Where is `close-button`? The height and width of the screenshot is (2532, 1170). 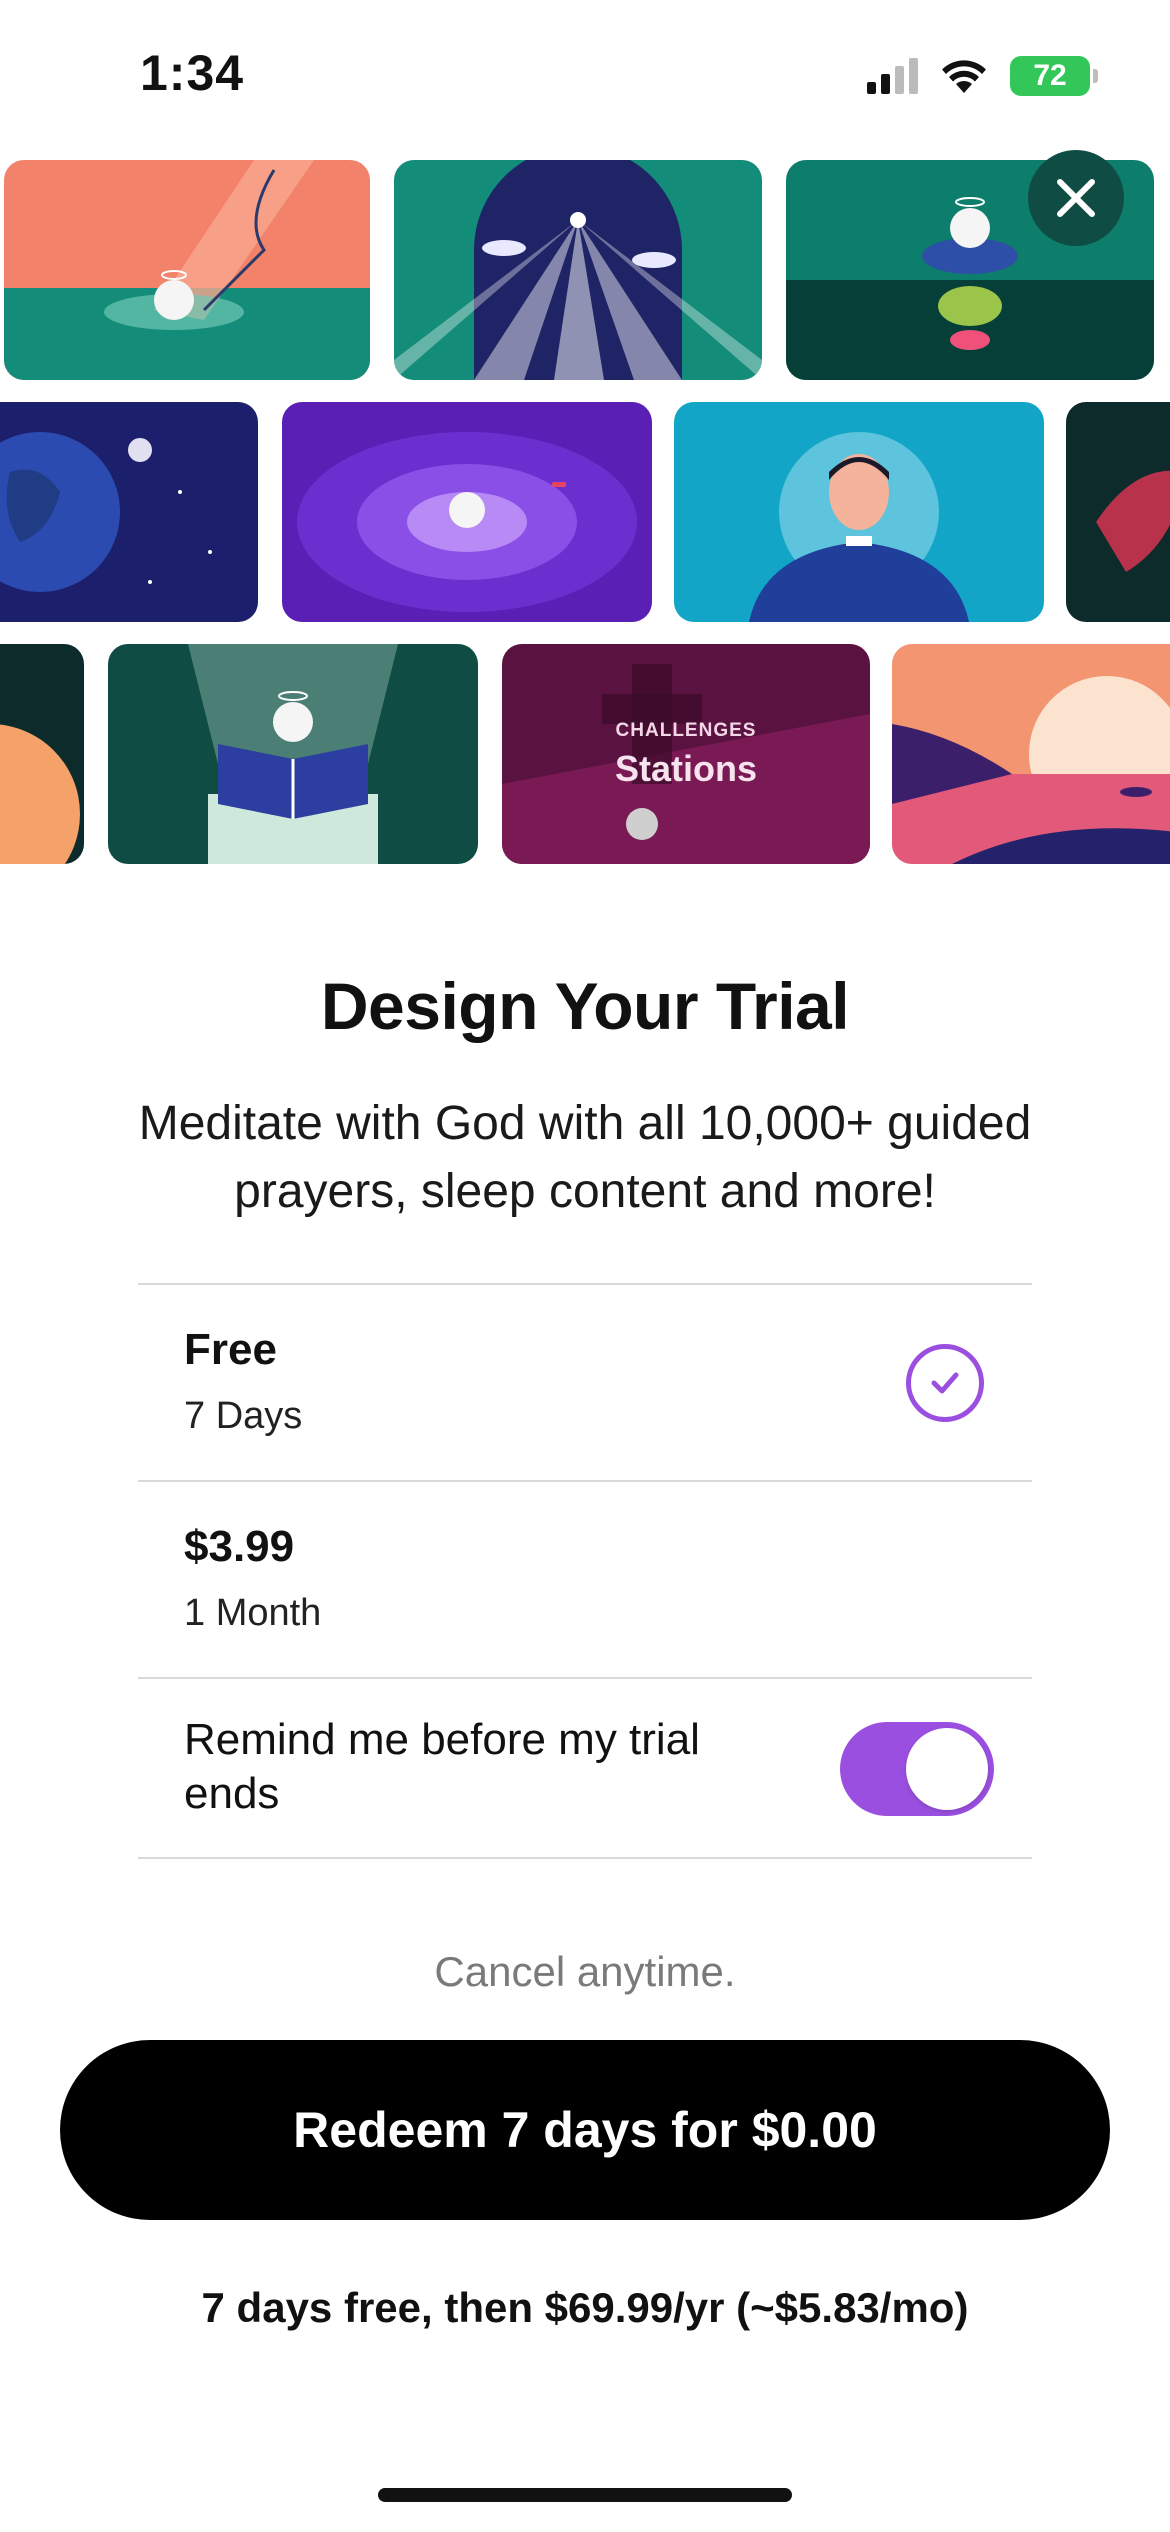 close-button is located at coordinates (1076, 198).